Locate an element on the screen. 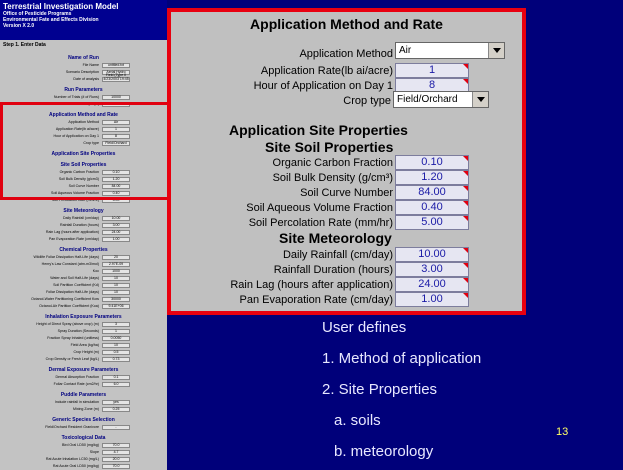 This screenshot has height=470, width=623. application-method-select: Air is located at coordinates (450, 50).